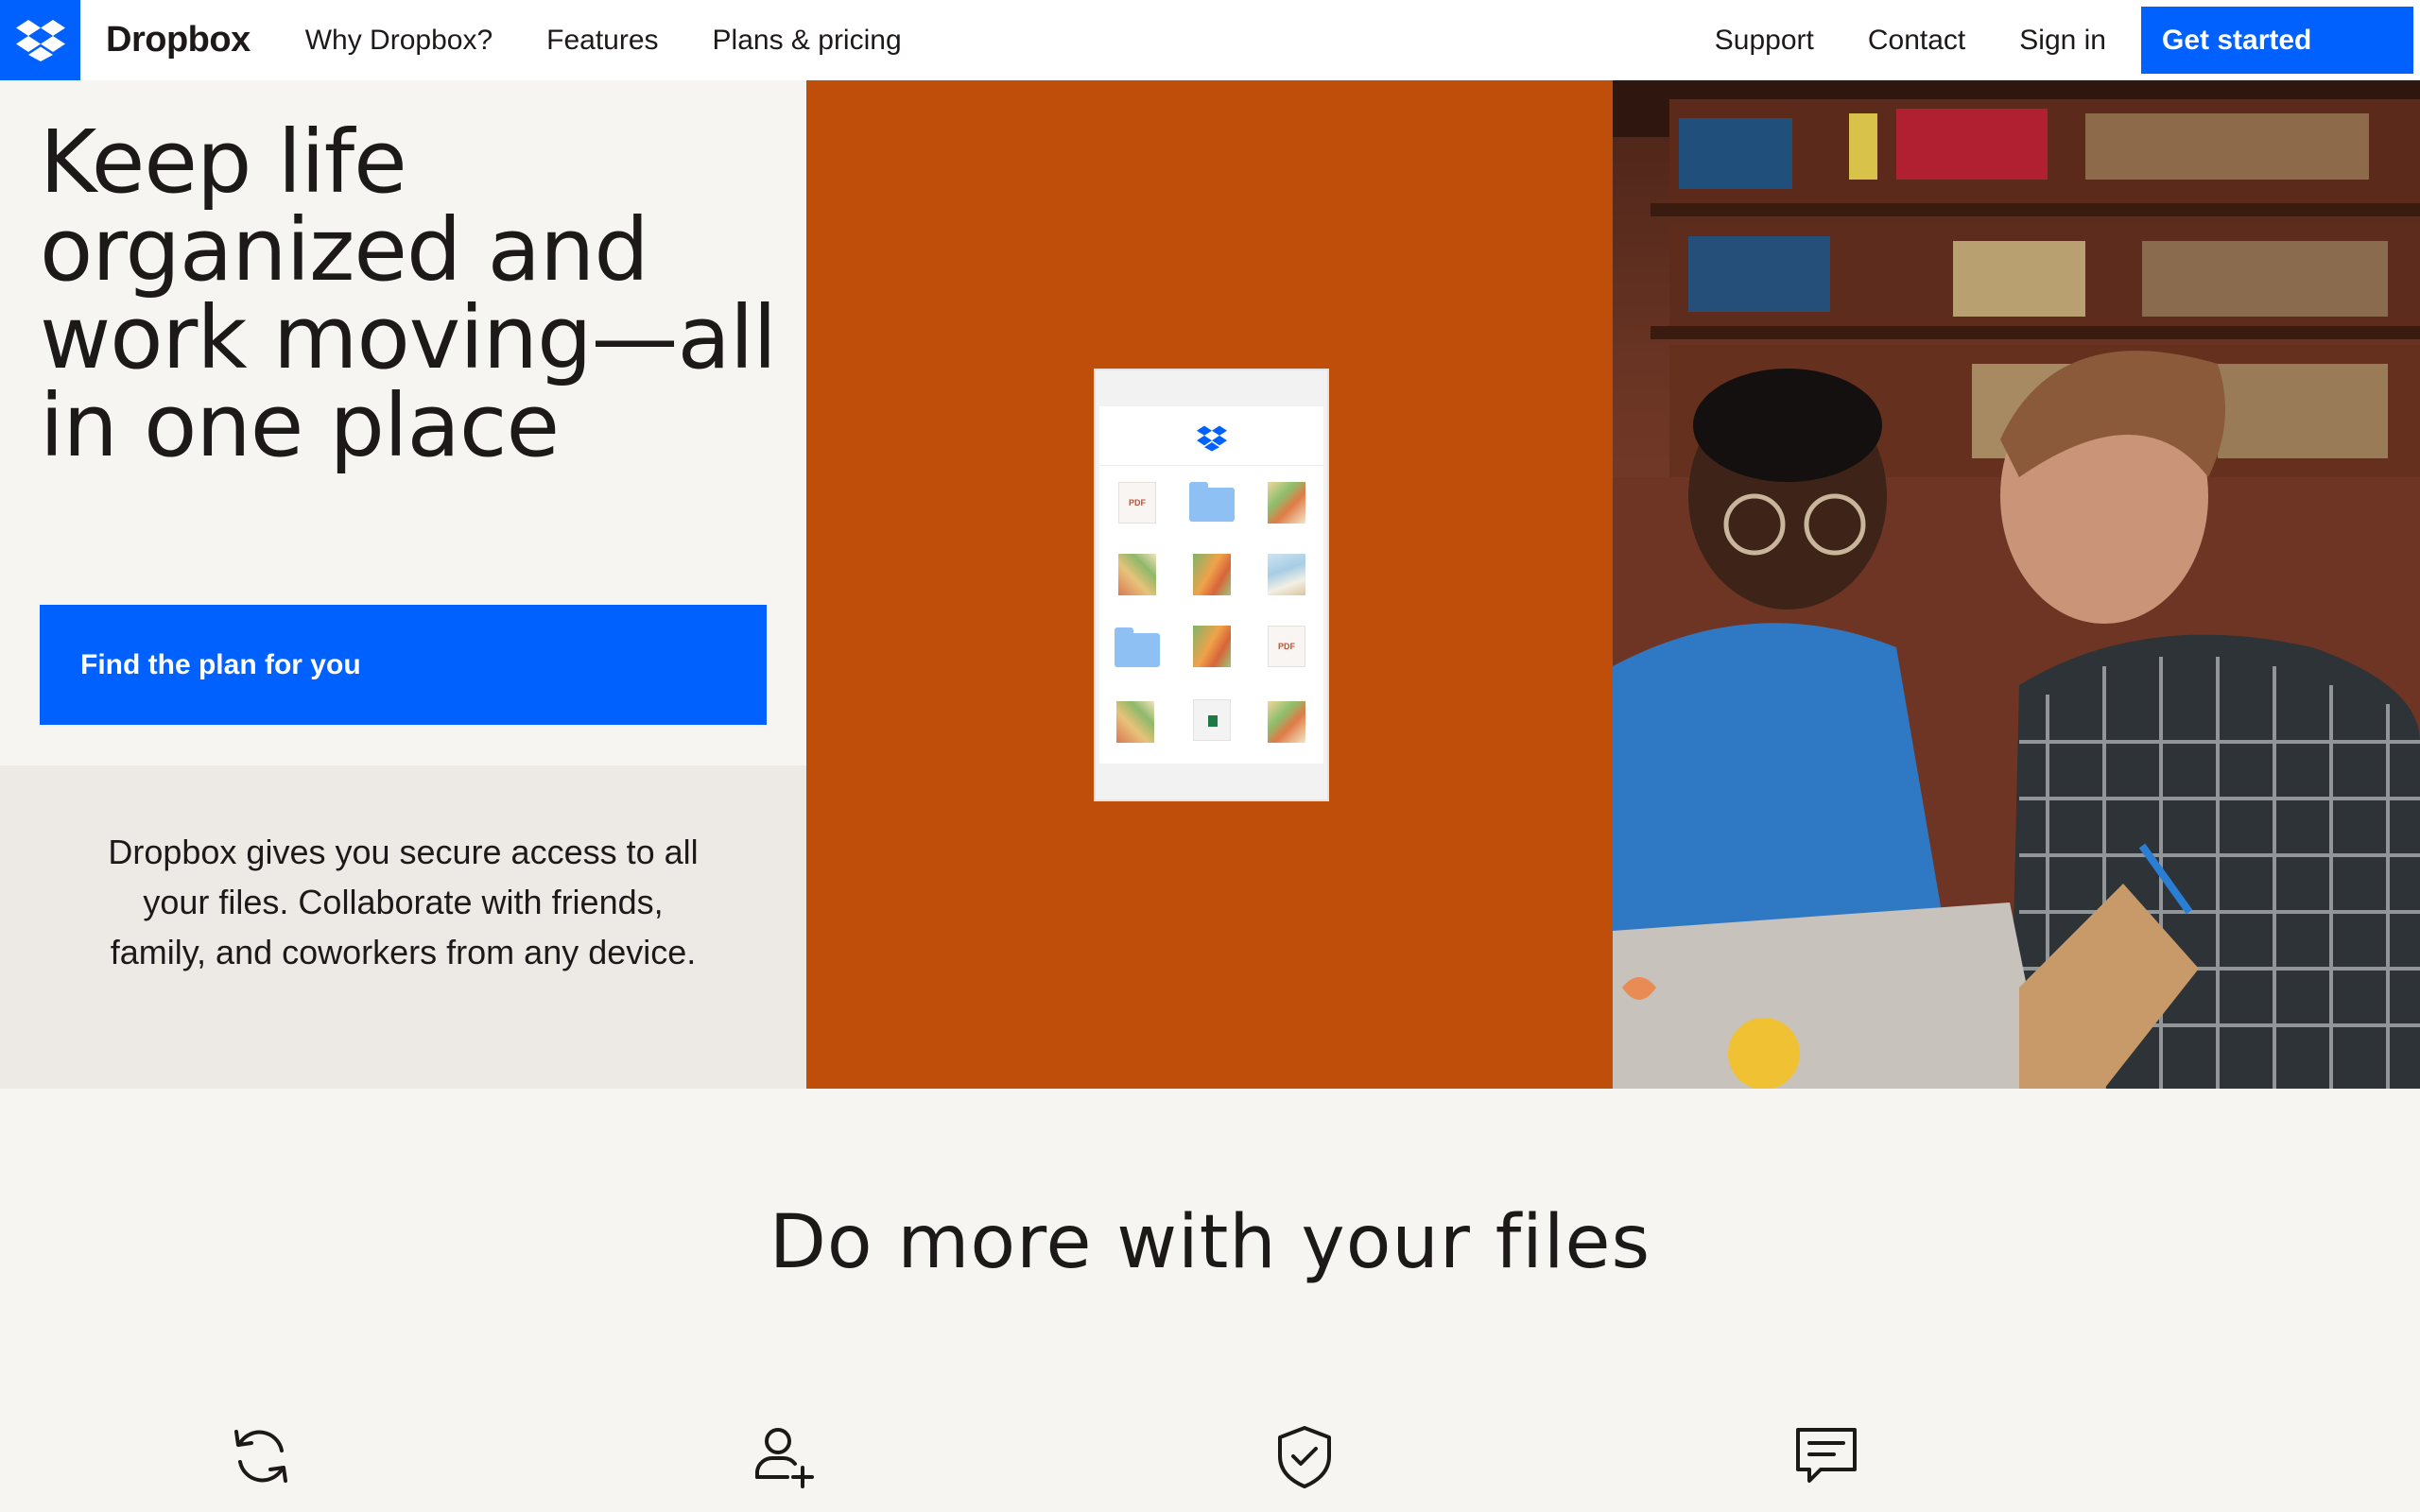 The height and width of the screenshot is (1512, 2420). Describe the element at coordinates (1916, 41) in the screenshot. I see `nav-link-contact: Contact` at that location.